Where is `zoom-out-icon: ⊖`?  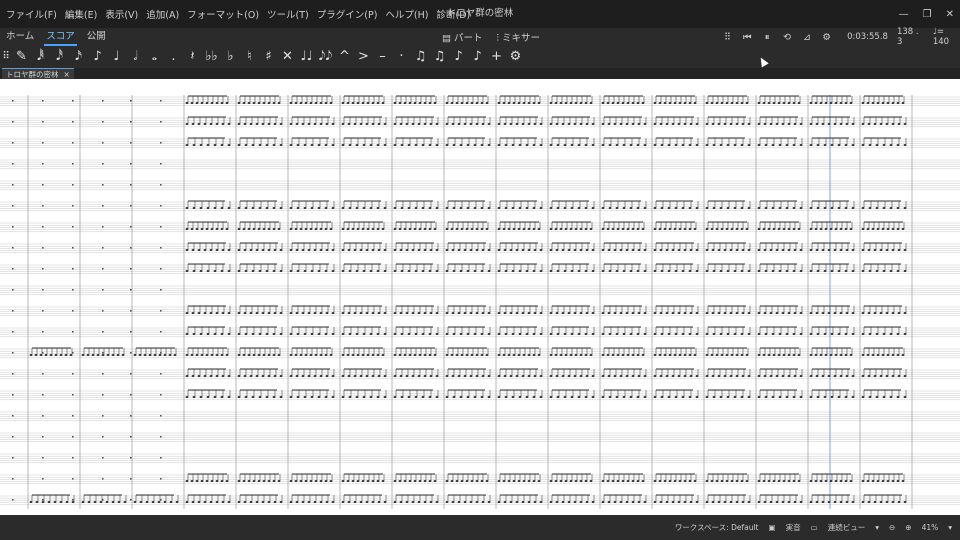 zoom-out-icon: ⊖ is located at coordinates (892, 527).